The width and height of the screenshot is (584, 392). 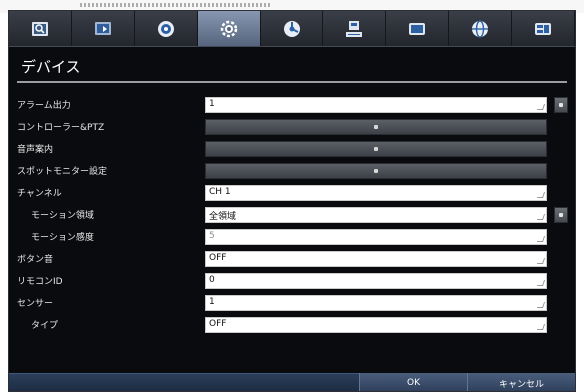 I want to click on screen-icon, so click(x=417, y=28).